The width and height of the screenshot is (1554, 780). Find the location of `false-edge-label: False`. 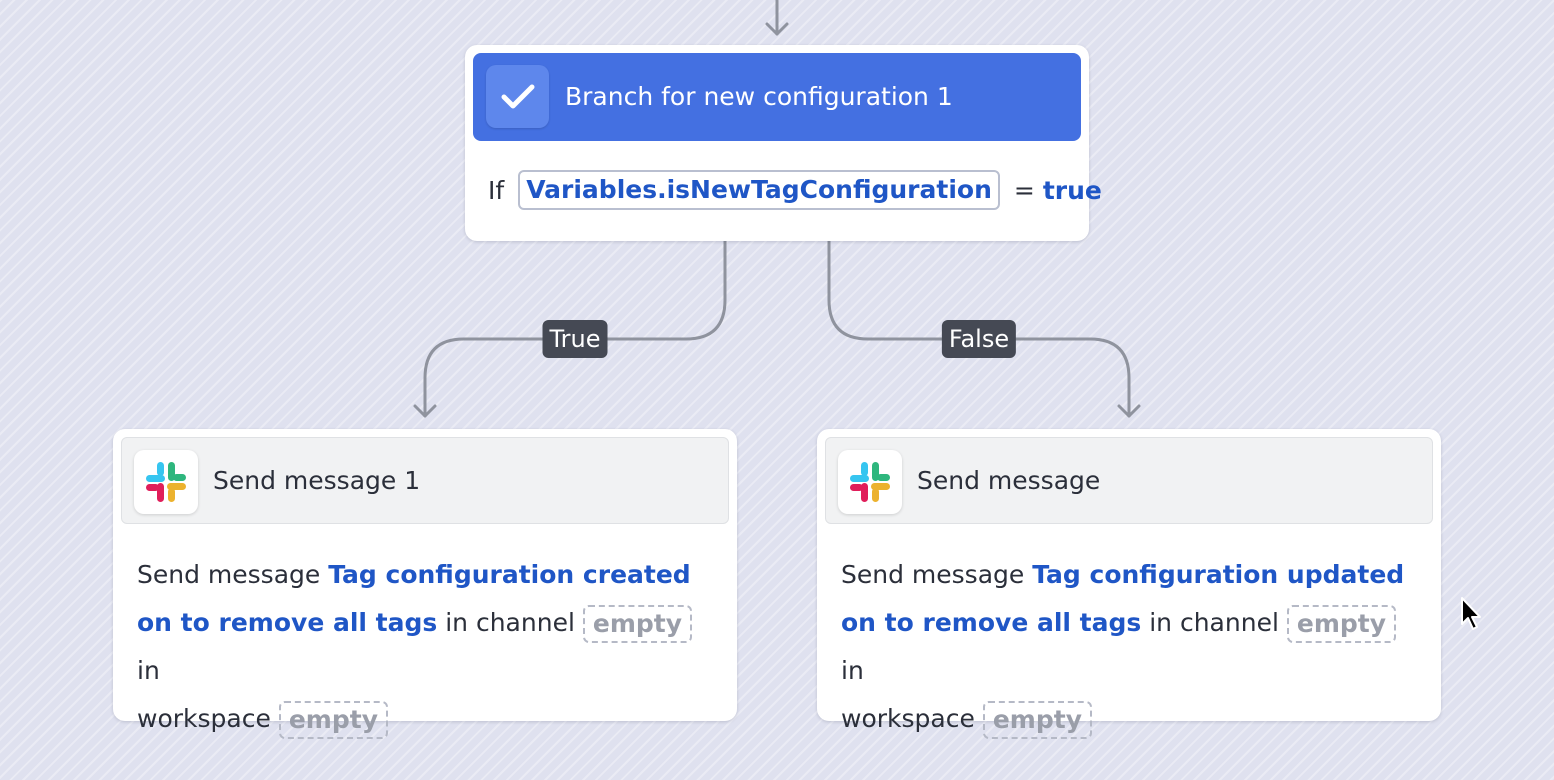

false-edge-label: False is located at coordinates (979, 339).